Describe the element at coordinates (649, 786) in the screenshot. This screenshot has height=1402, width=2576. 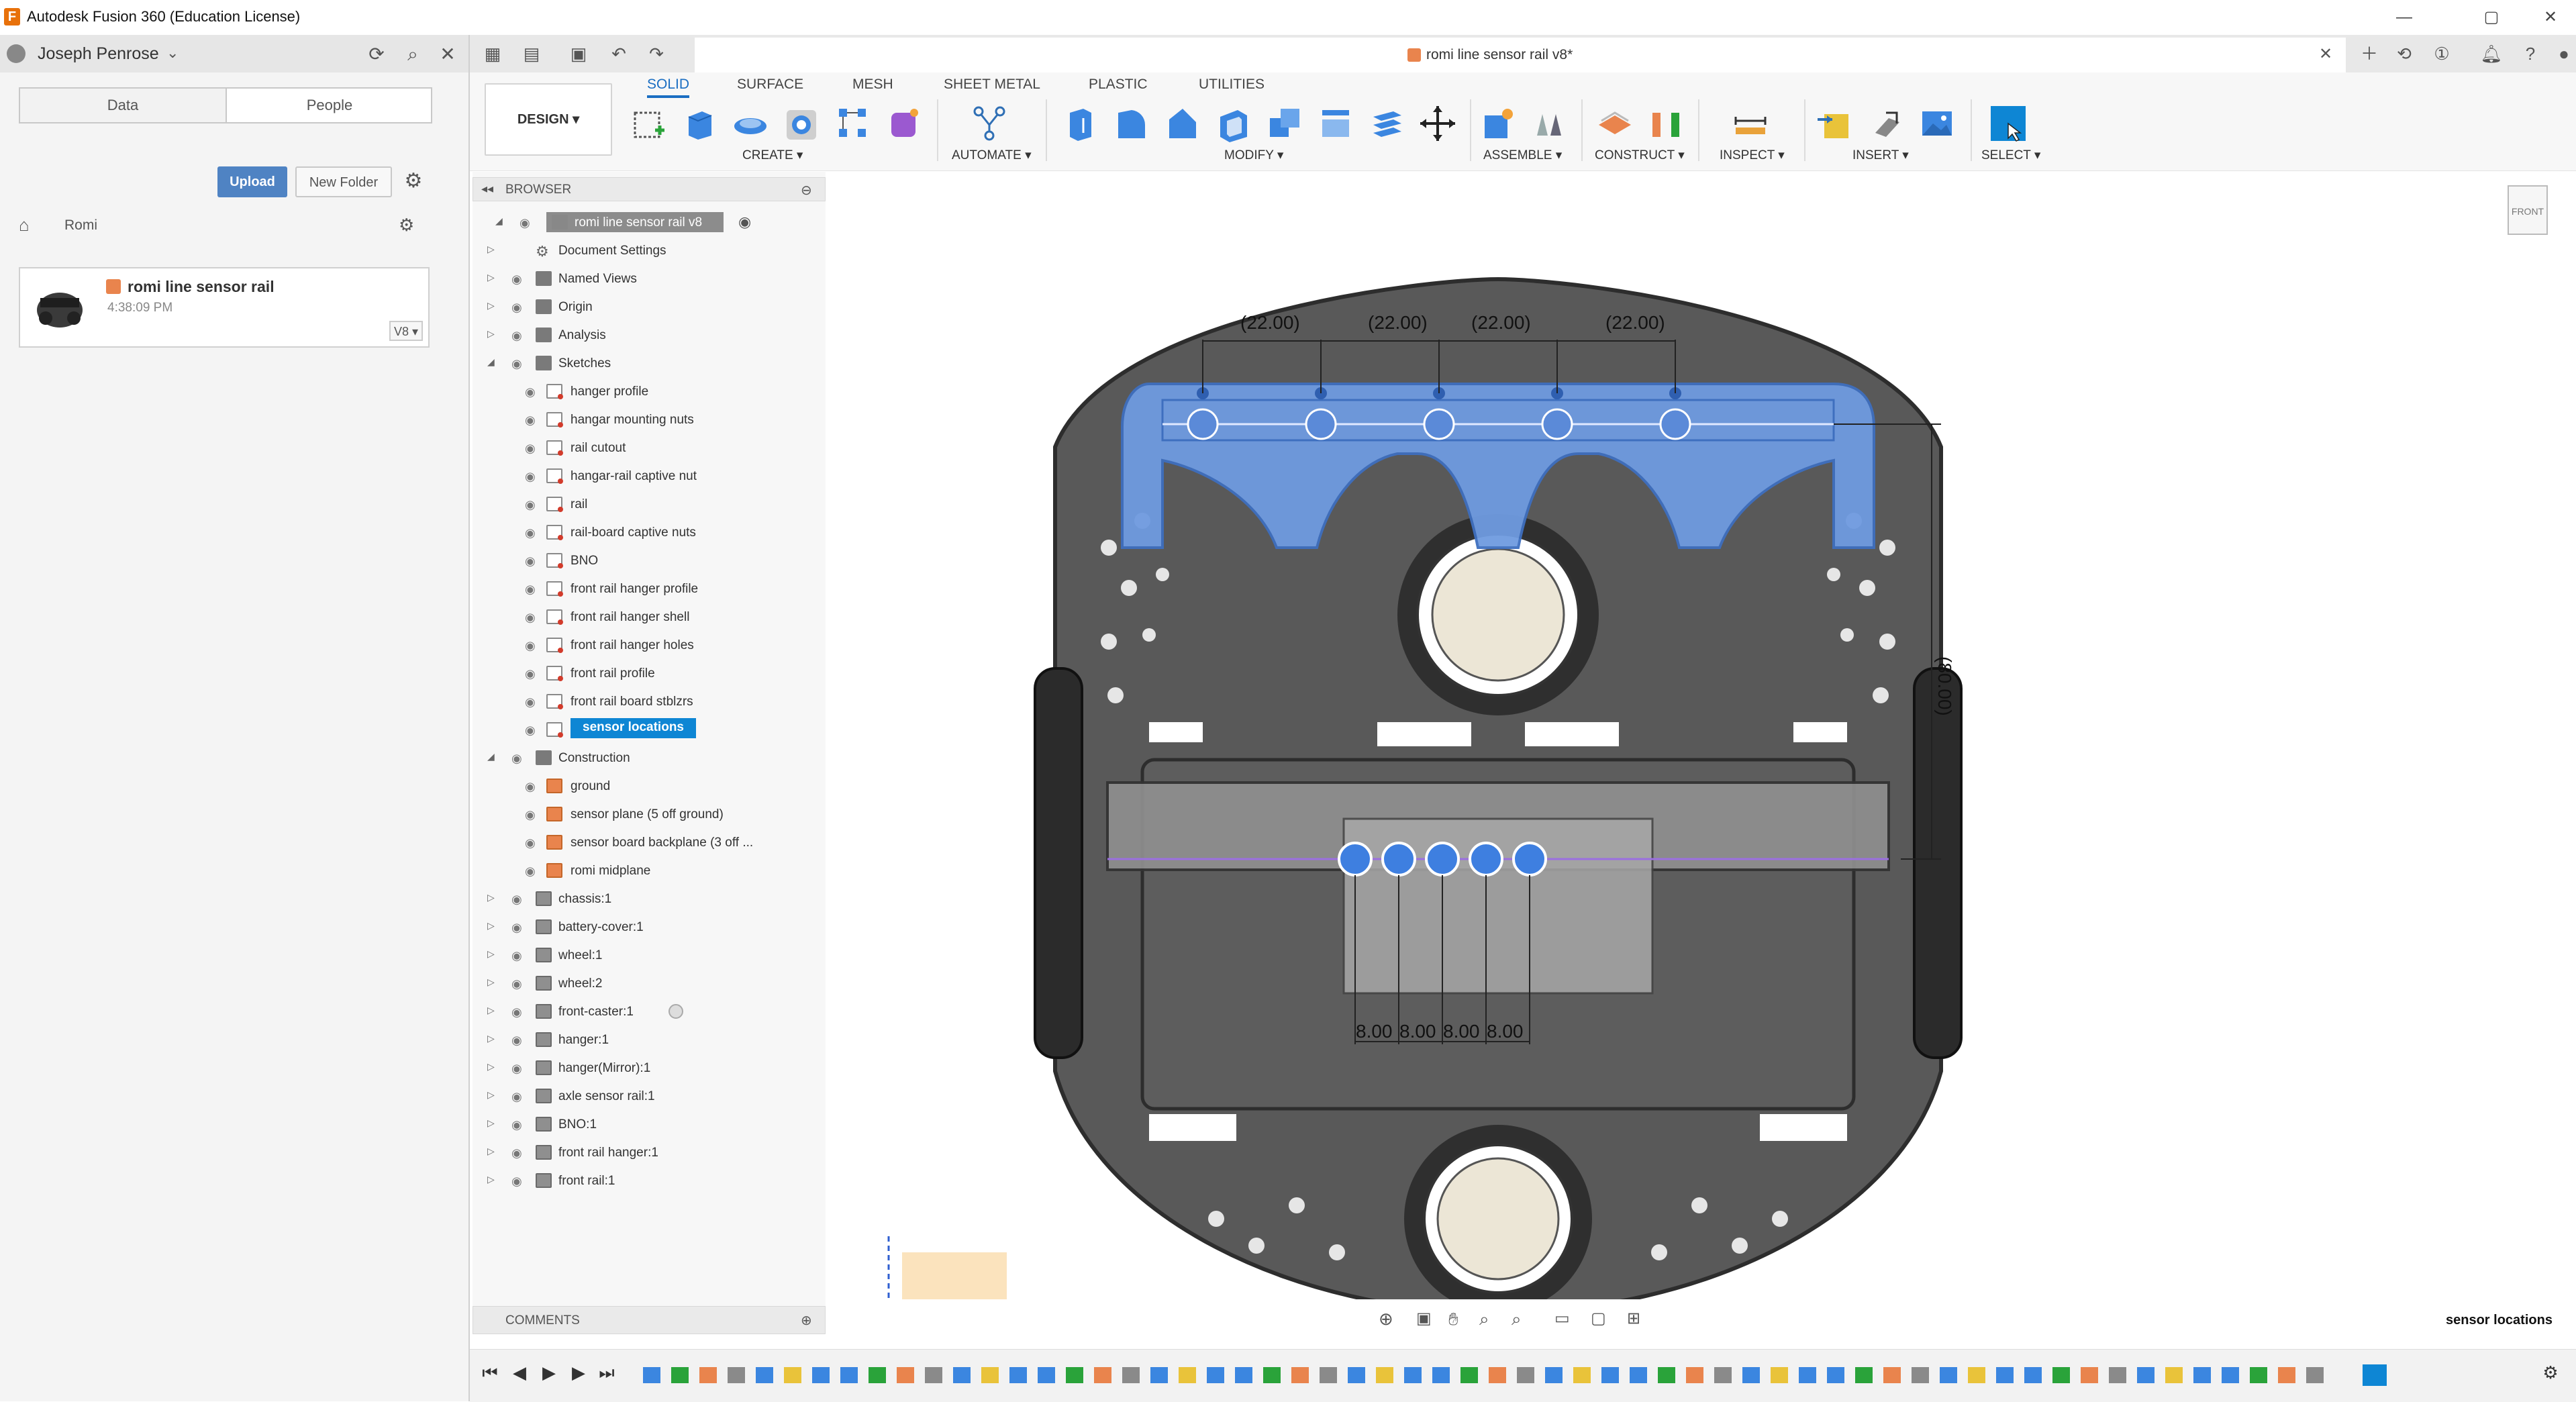
I see `browser-item: ◉ ground` at that location.